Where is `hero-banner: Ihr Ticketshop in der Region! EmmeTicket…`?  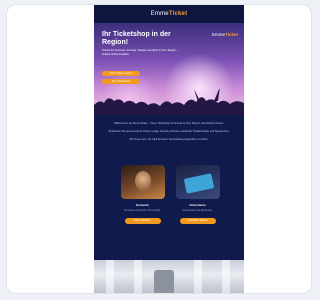
hero-banner: Ihr Ticketshop in der Region! EmmeTicket… is located at coordinates (169, 69).